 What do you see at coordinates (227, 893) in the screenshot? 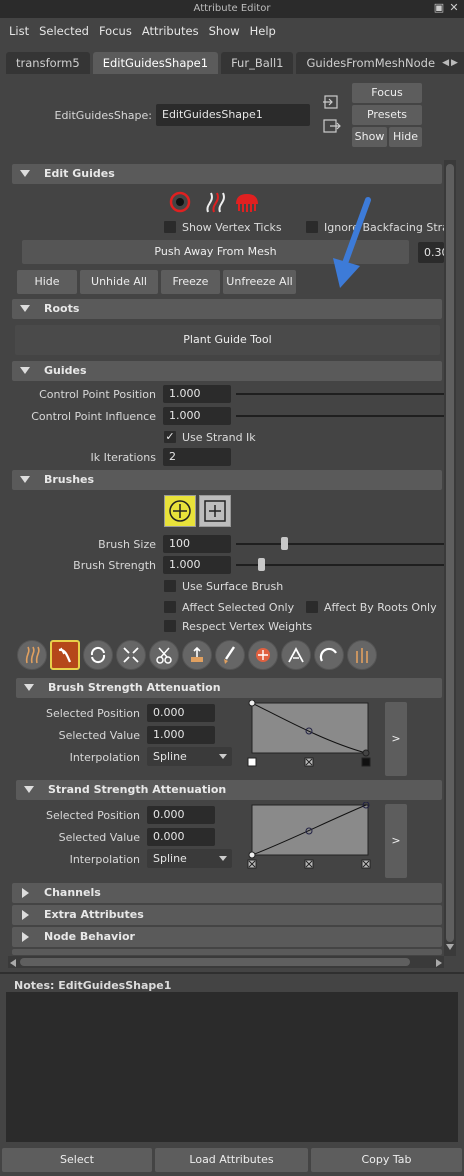
I see `section-channels: Channels` at bounding box center [227, 893].